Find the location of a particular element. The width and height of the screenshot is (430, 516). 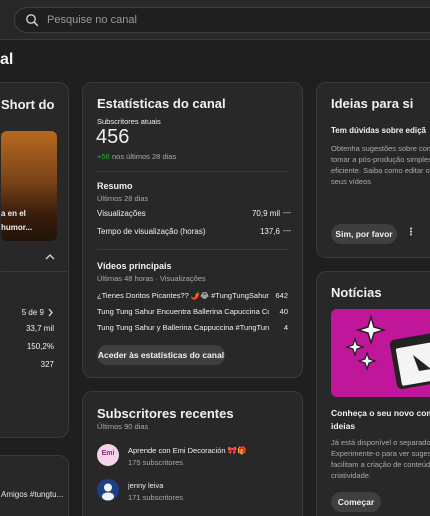

short-stat-ratio: 150,2% is located at coordinates (40, 346).